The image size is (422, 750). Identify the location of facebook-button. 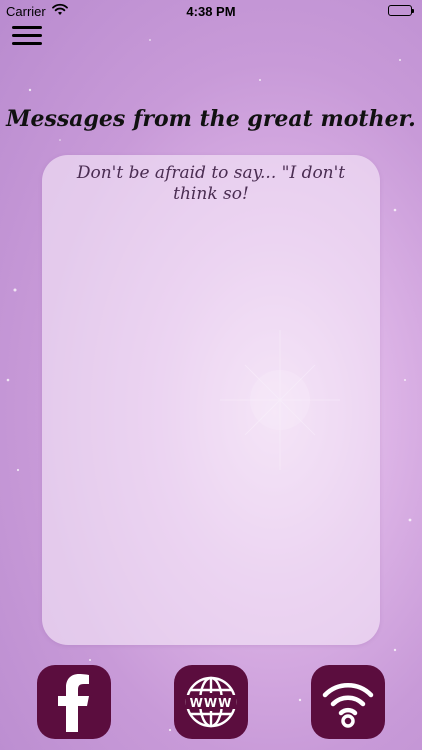
(74, 702).